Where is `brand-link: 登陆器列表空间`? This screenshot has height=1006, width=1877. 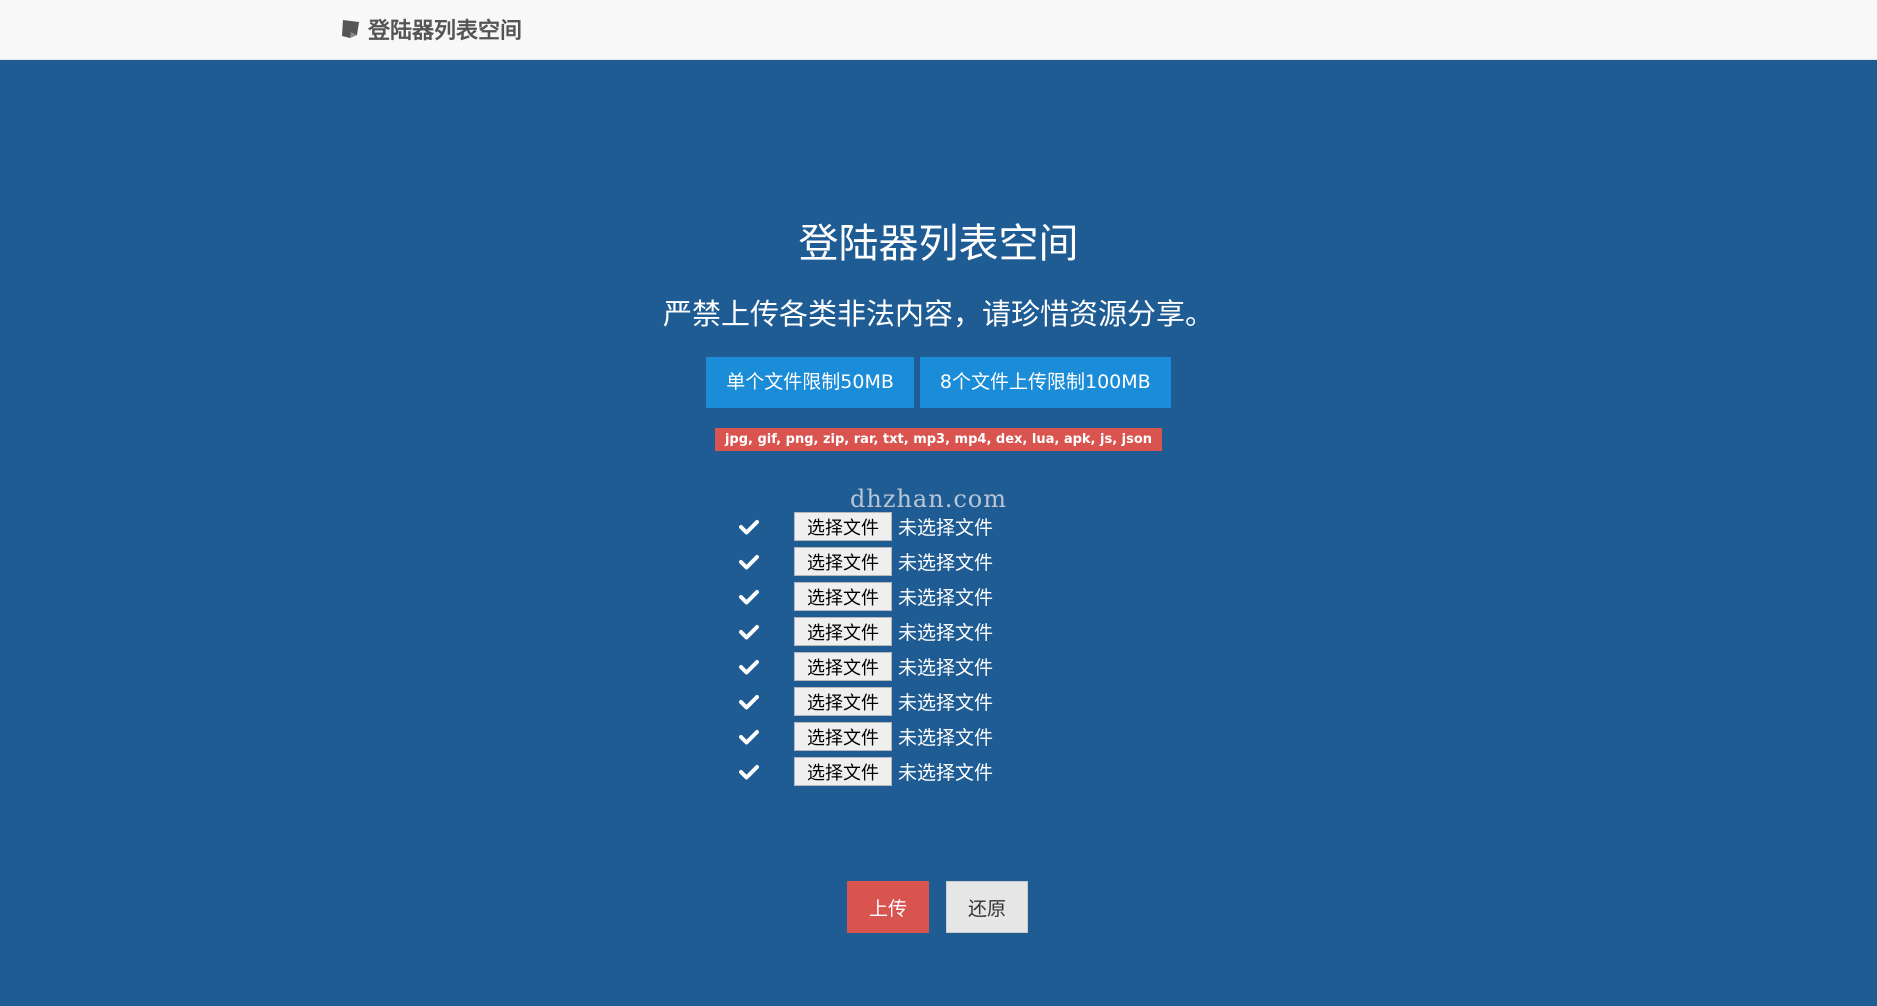 brand-link: 登陆器列表空间 is located at coordinates (431, 29).